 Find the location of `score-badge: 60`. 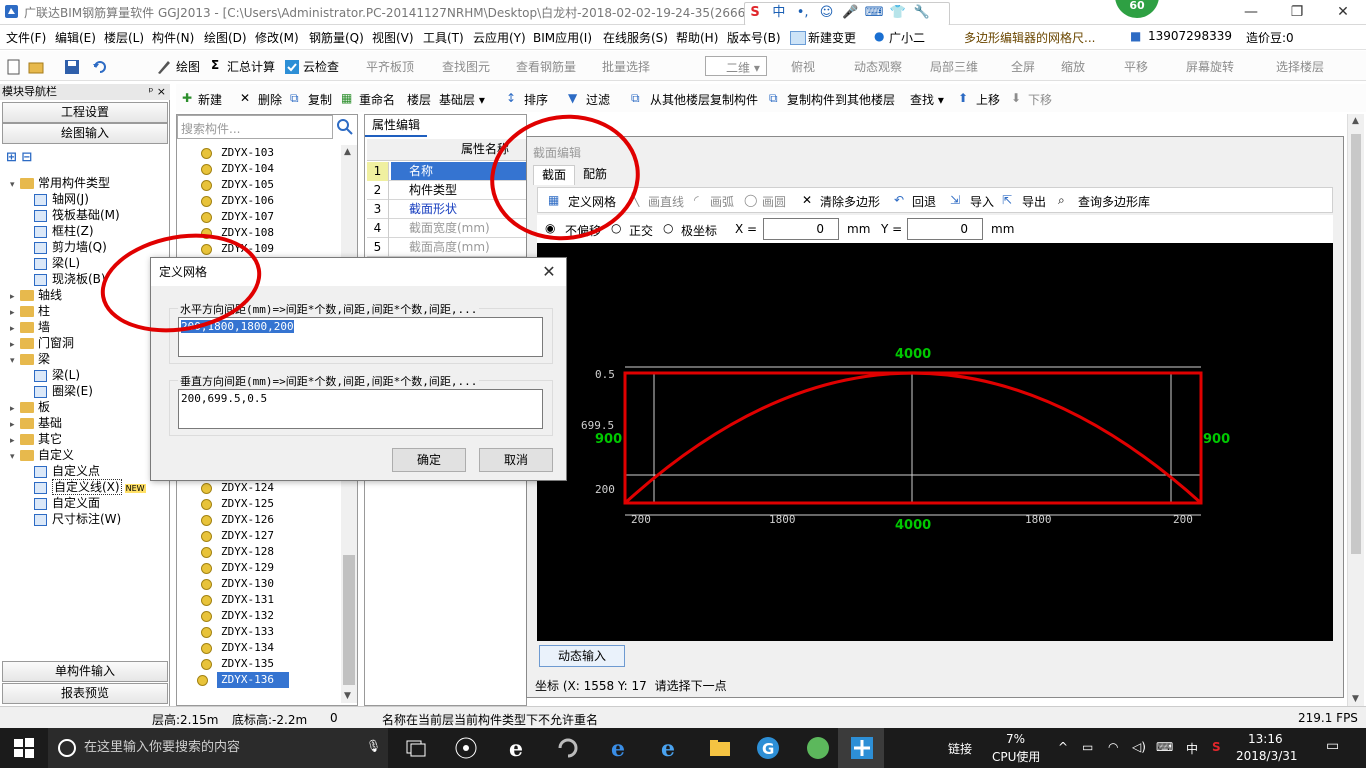

score-badge: 60 is located at coordinates (1137, 9).